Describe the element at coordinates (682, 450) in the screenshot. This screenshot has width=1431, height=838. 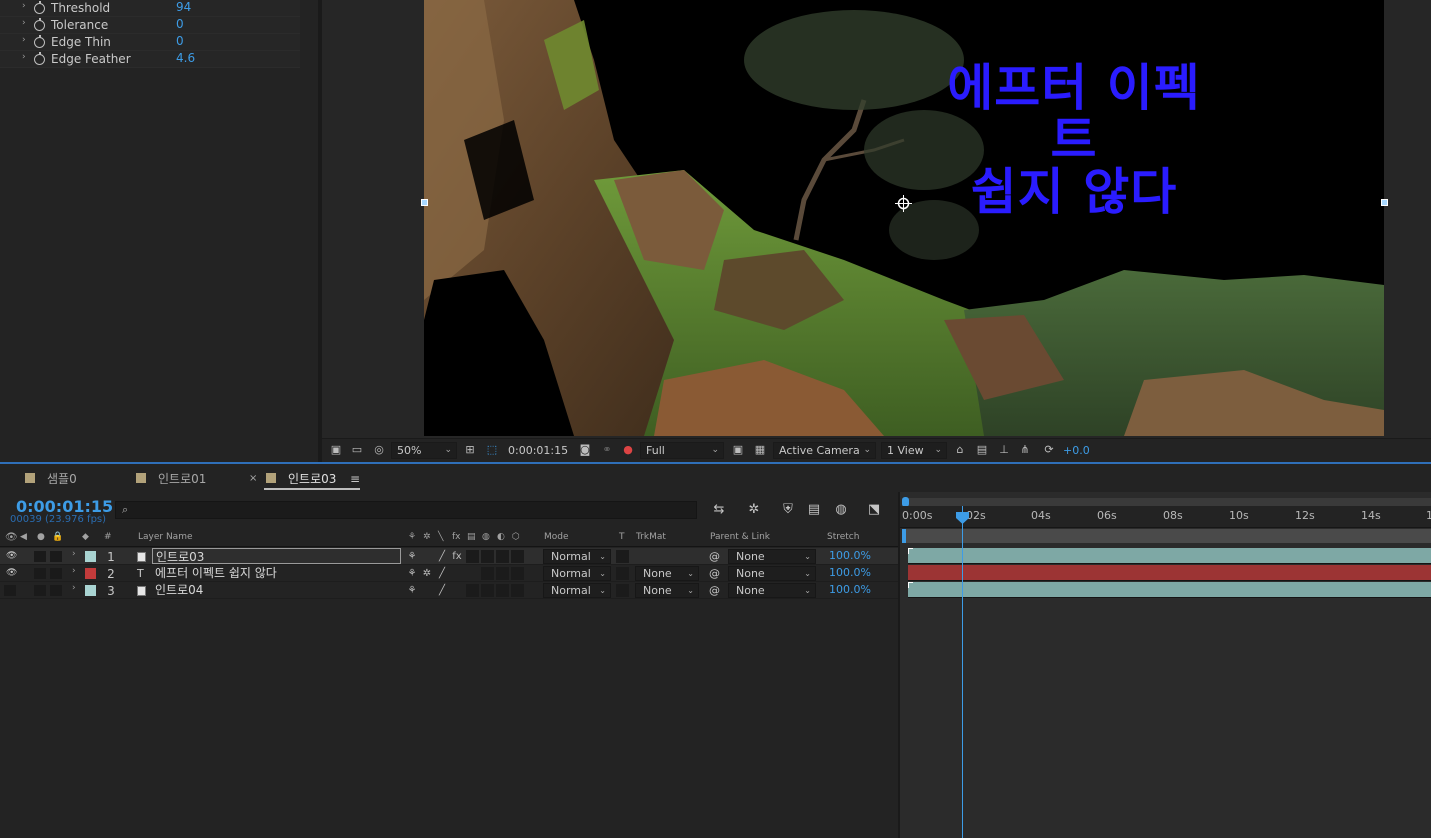
I see `resolution-dropdown: Full ⌄` at that location.